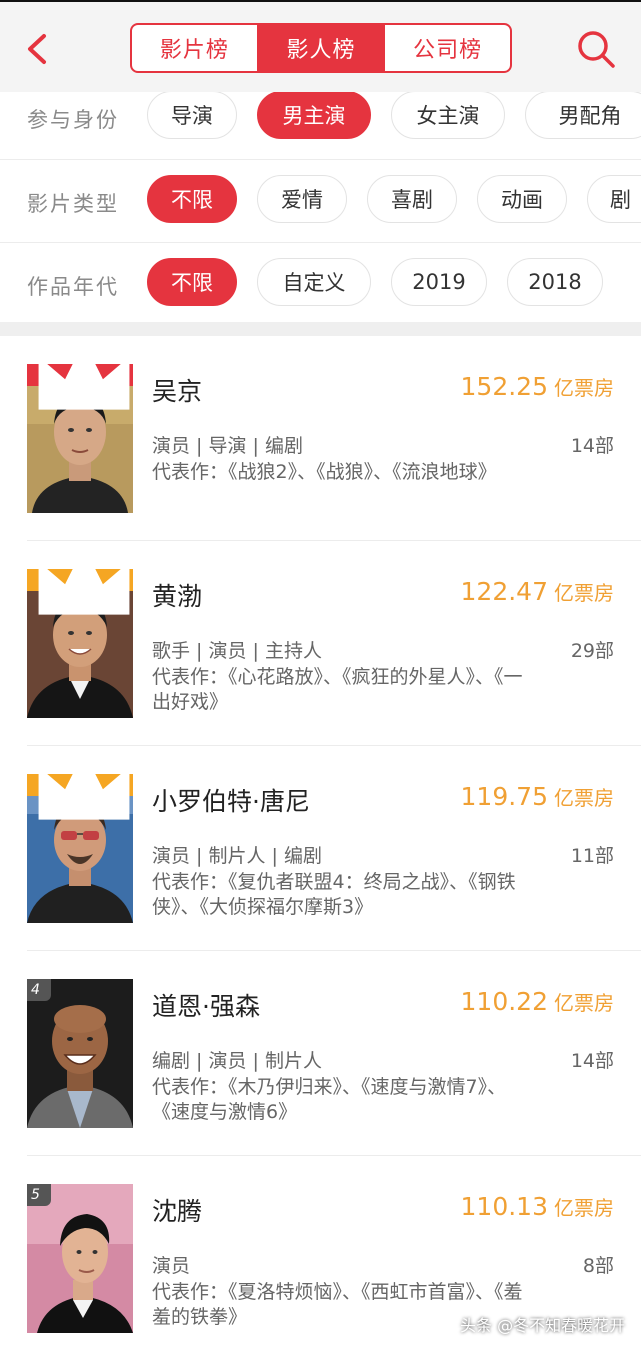  Describe the element at coordinates (334, 894) in the screenshot. I see `representative-works: 代表作：《复仇者联盟4：终局之战》、《钢铁侠》、《大侦探福尔摩斯3》` at that location.